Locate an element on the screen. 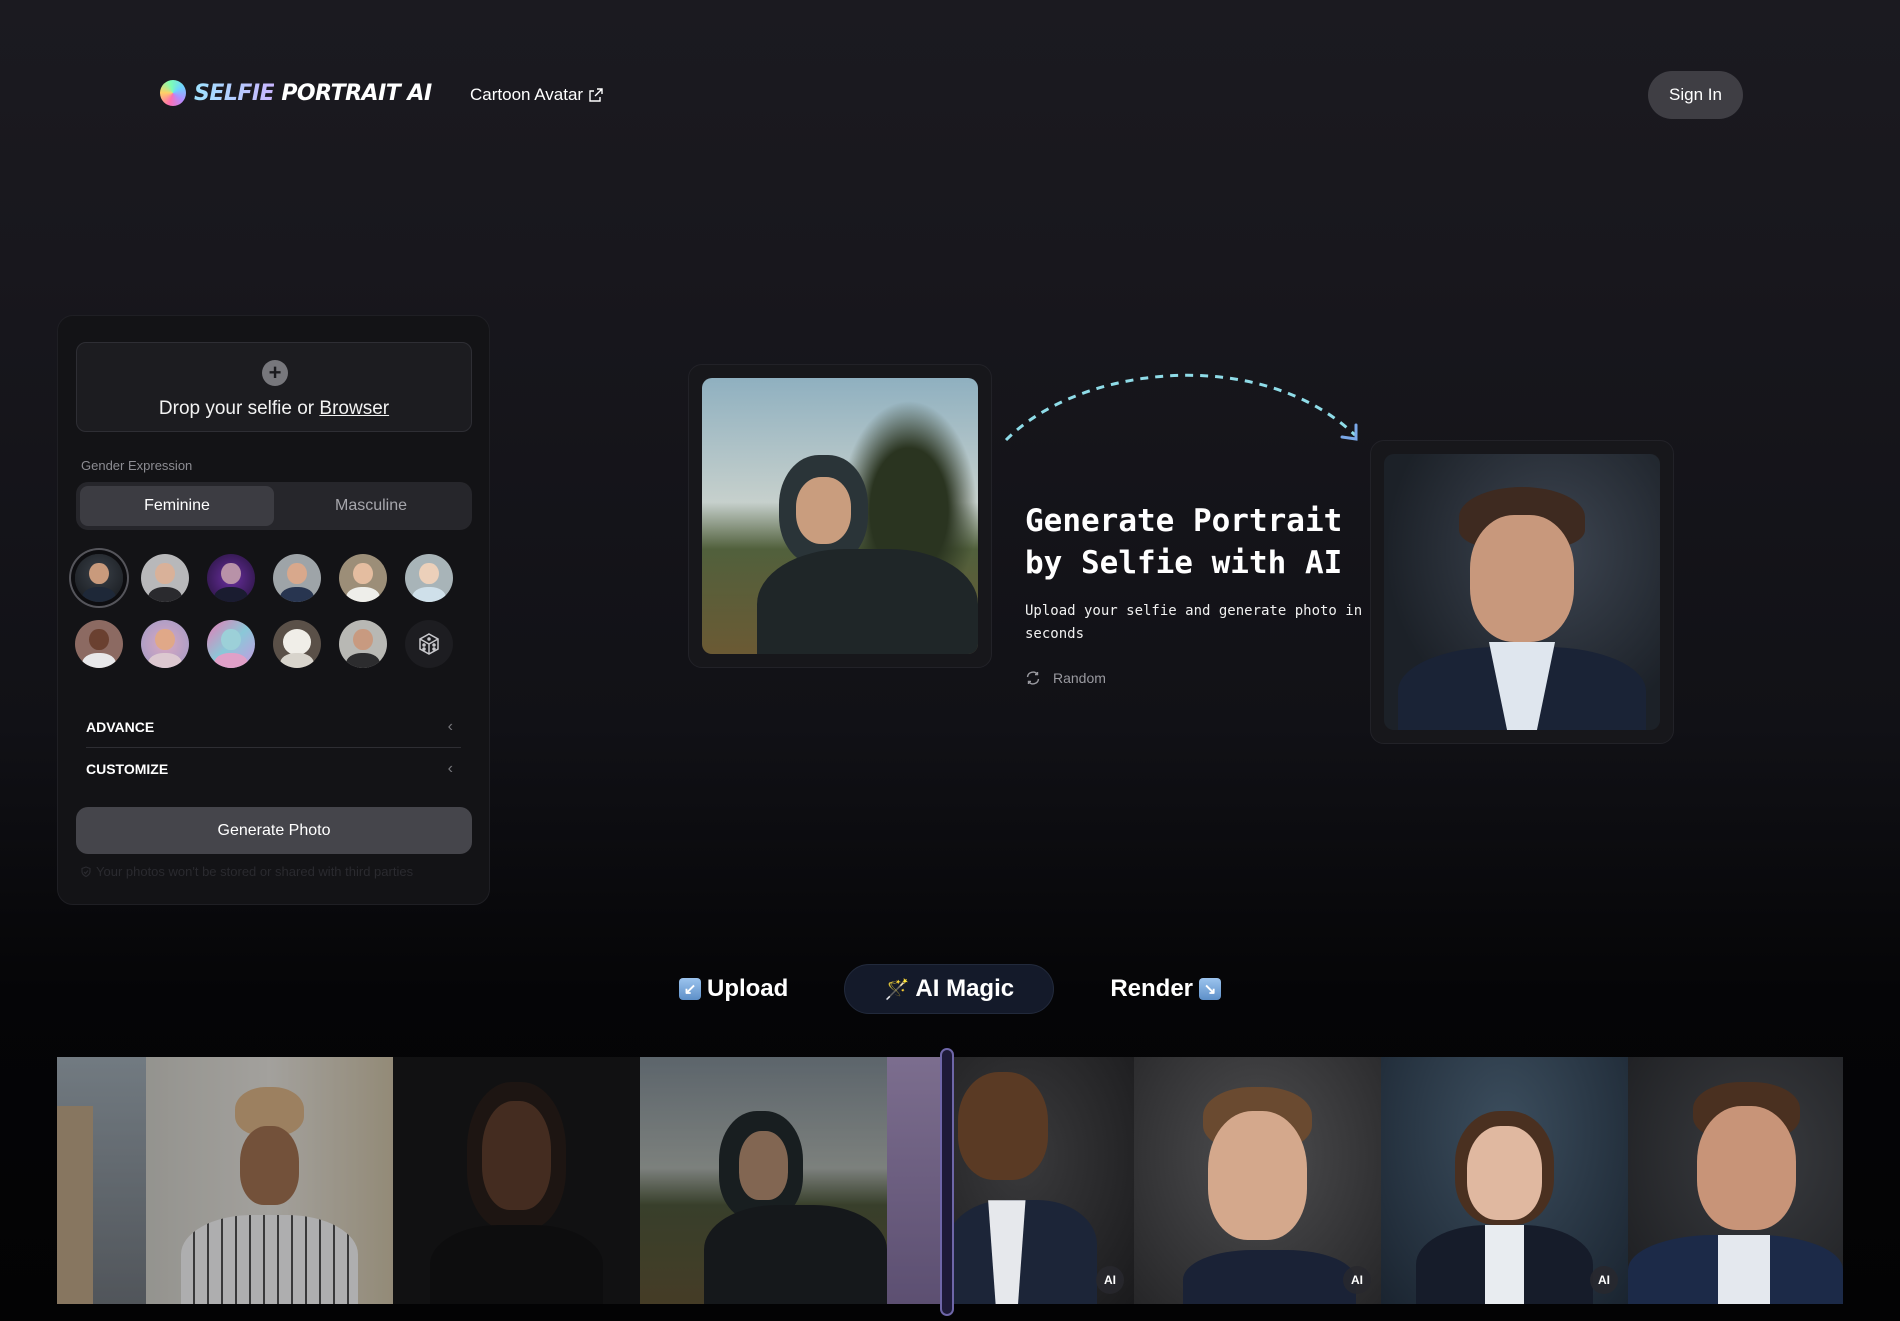 The height and width of the screenshot is (1321, 1900). gender-option-feminine: Feminine is located at coordinates (177, 506).